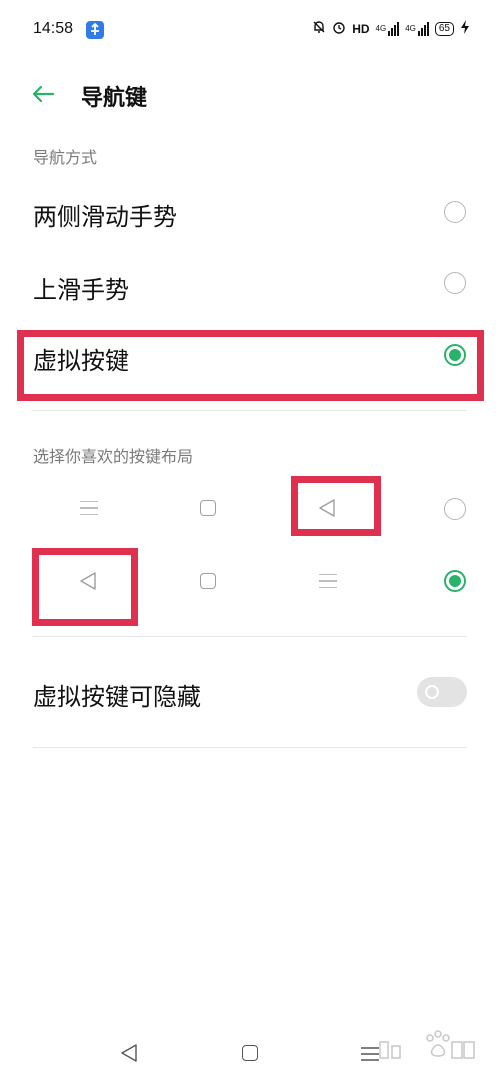  I want to click on layout-section-label: 选择你喜欢的按键布局, so click(113, 456).